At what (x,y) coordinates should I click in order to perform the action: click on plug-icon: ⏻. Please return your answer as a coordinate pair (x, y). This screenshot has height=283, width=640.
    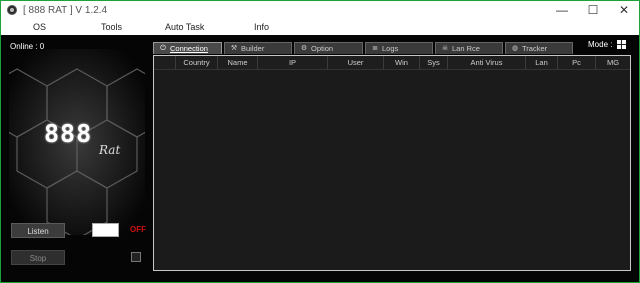
    Looking at the image, I should click on (163, 48).